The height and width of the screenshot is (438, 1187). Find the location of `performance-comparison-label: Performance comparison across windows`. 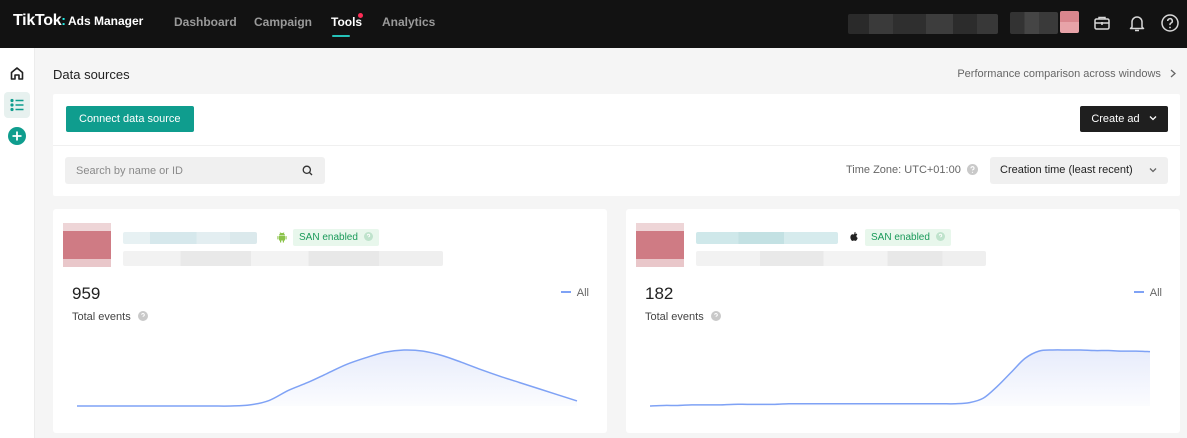

performance-comparison-label: Performance comparison across windows is located at coordinates (1059, 74).